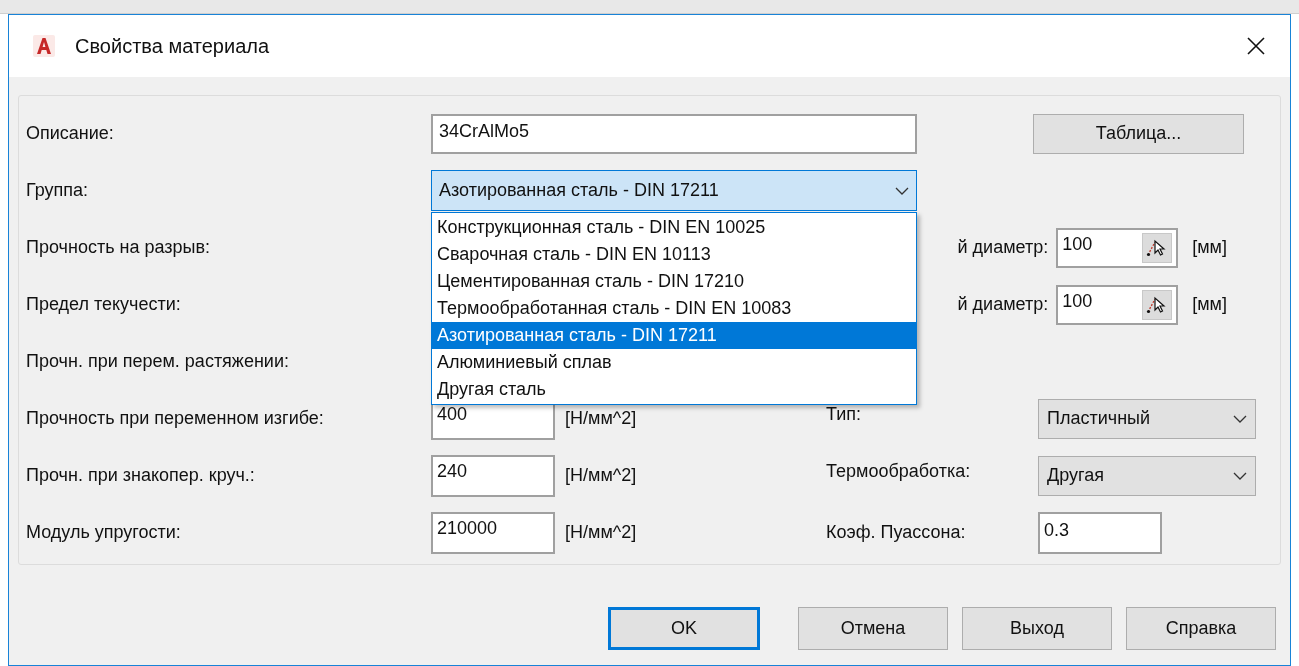 This screenshot has height=666, width=1299. Describe the element at coordinates (844, 414) in the screenshot. I see `field-label: Тип:` at that location.